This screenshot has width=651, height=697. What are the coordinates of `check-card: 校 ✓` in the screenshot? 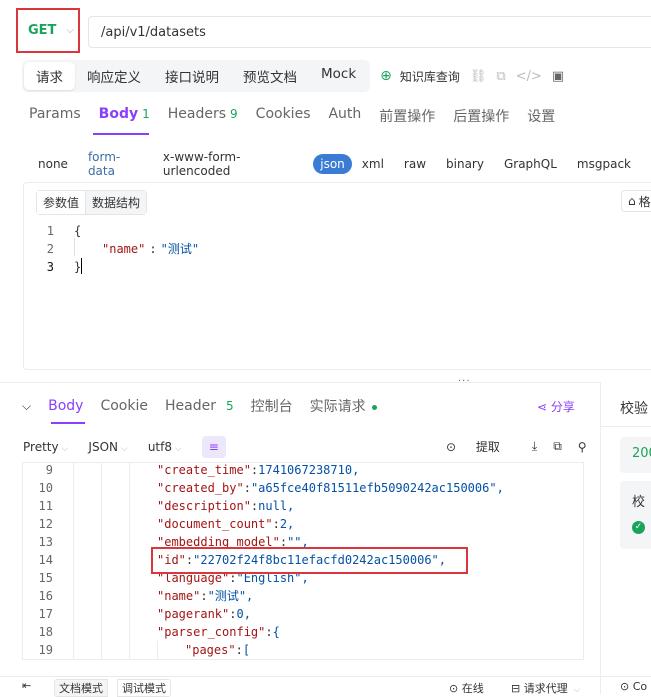 It's located at (635, 515).